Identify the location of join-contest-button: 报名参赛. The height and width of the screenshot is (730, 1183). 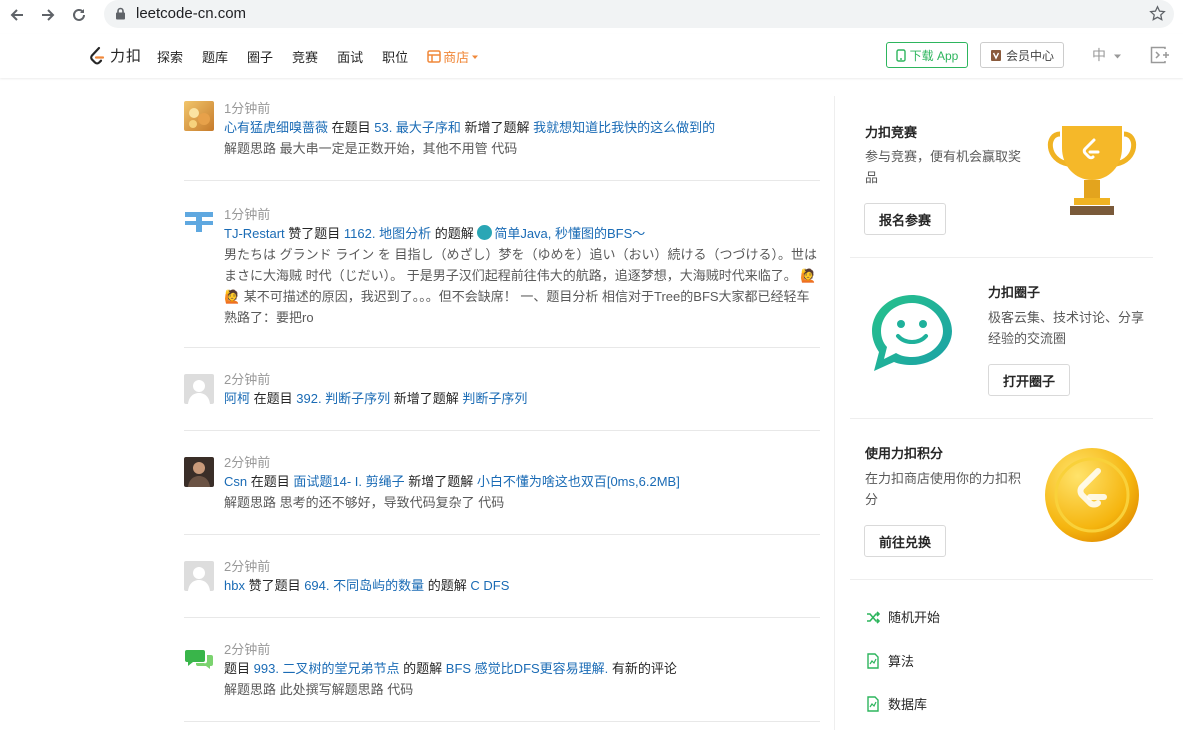
(905, 219).